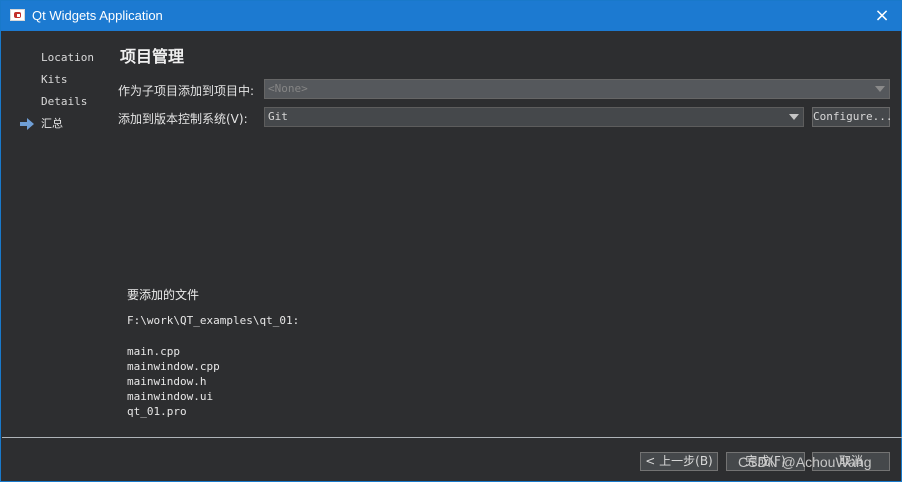 The width and height of the screenshot is (902, 482). I want to click on sidebar-item-summary: 汇总, so click(65, 126).